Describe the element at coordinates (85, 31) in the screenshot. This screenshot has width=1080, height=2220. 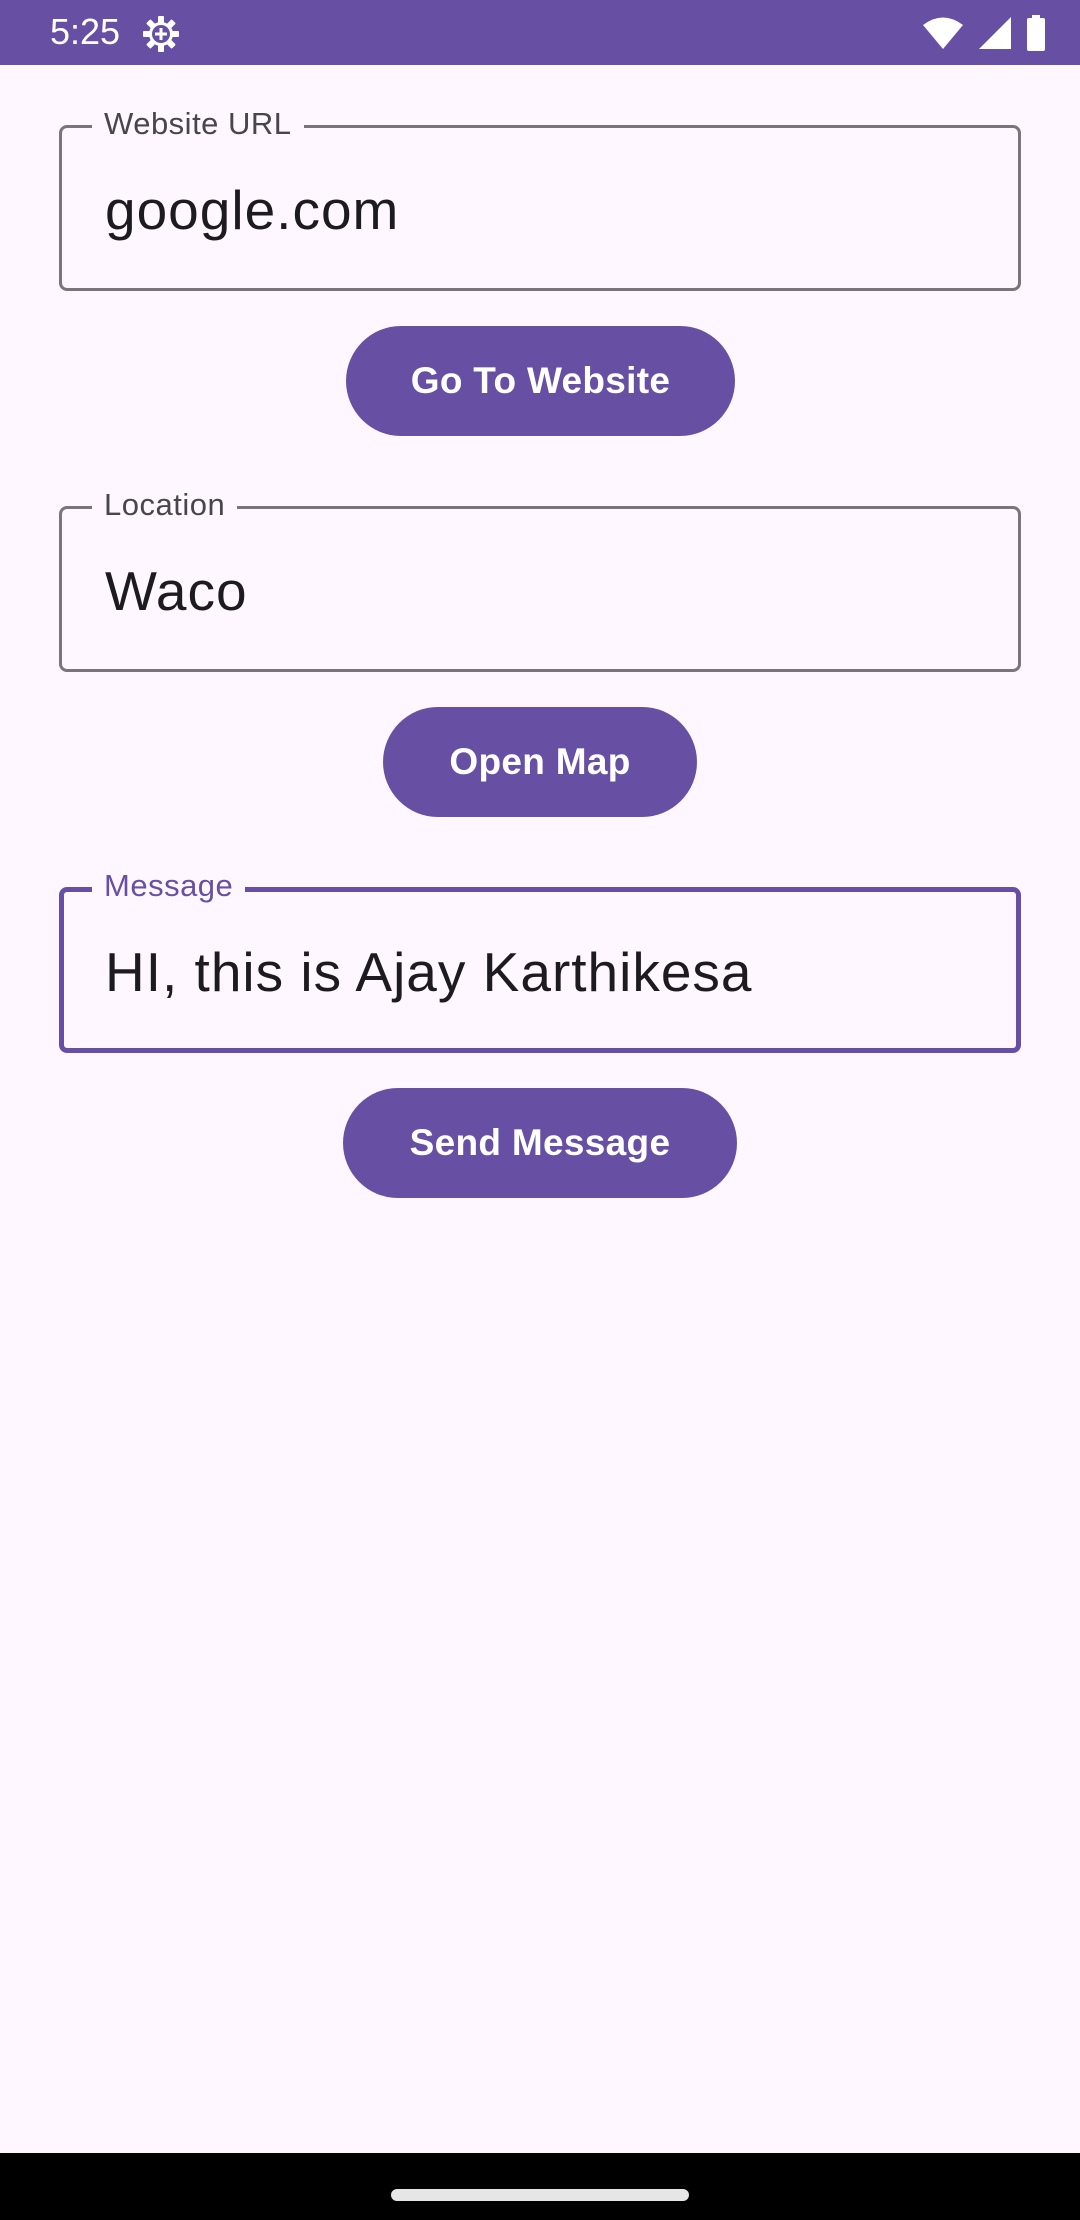
I see `status-time: 5:25` at that location.